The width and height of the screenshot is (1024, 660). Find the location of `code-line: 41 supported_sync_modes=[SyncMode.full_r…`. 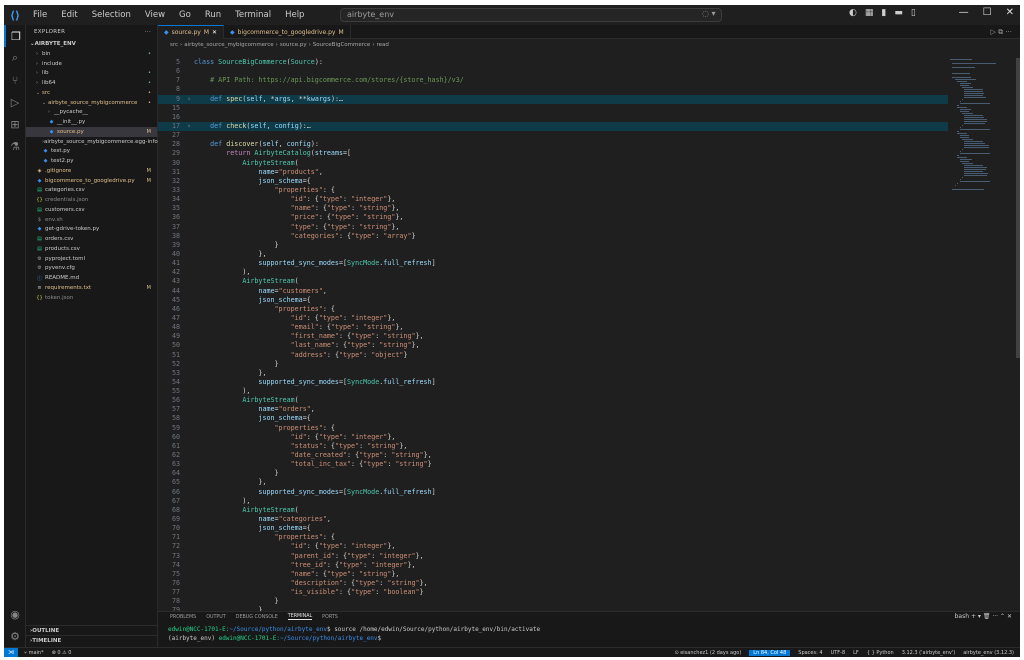

code-line: 41 supported_sync_modes=[SyncMode.full_r… is located at coordinates (553, 263).